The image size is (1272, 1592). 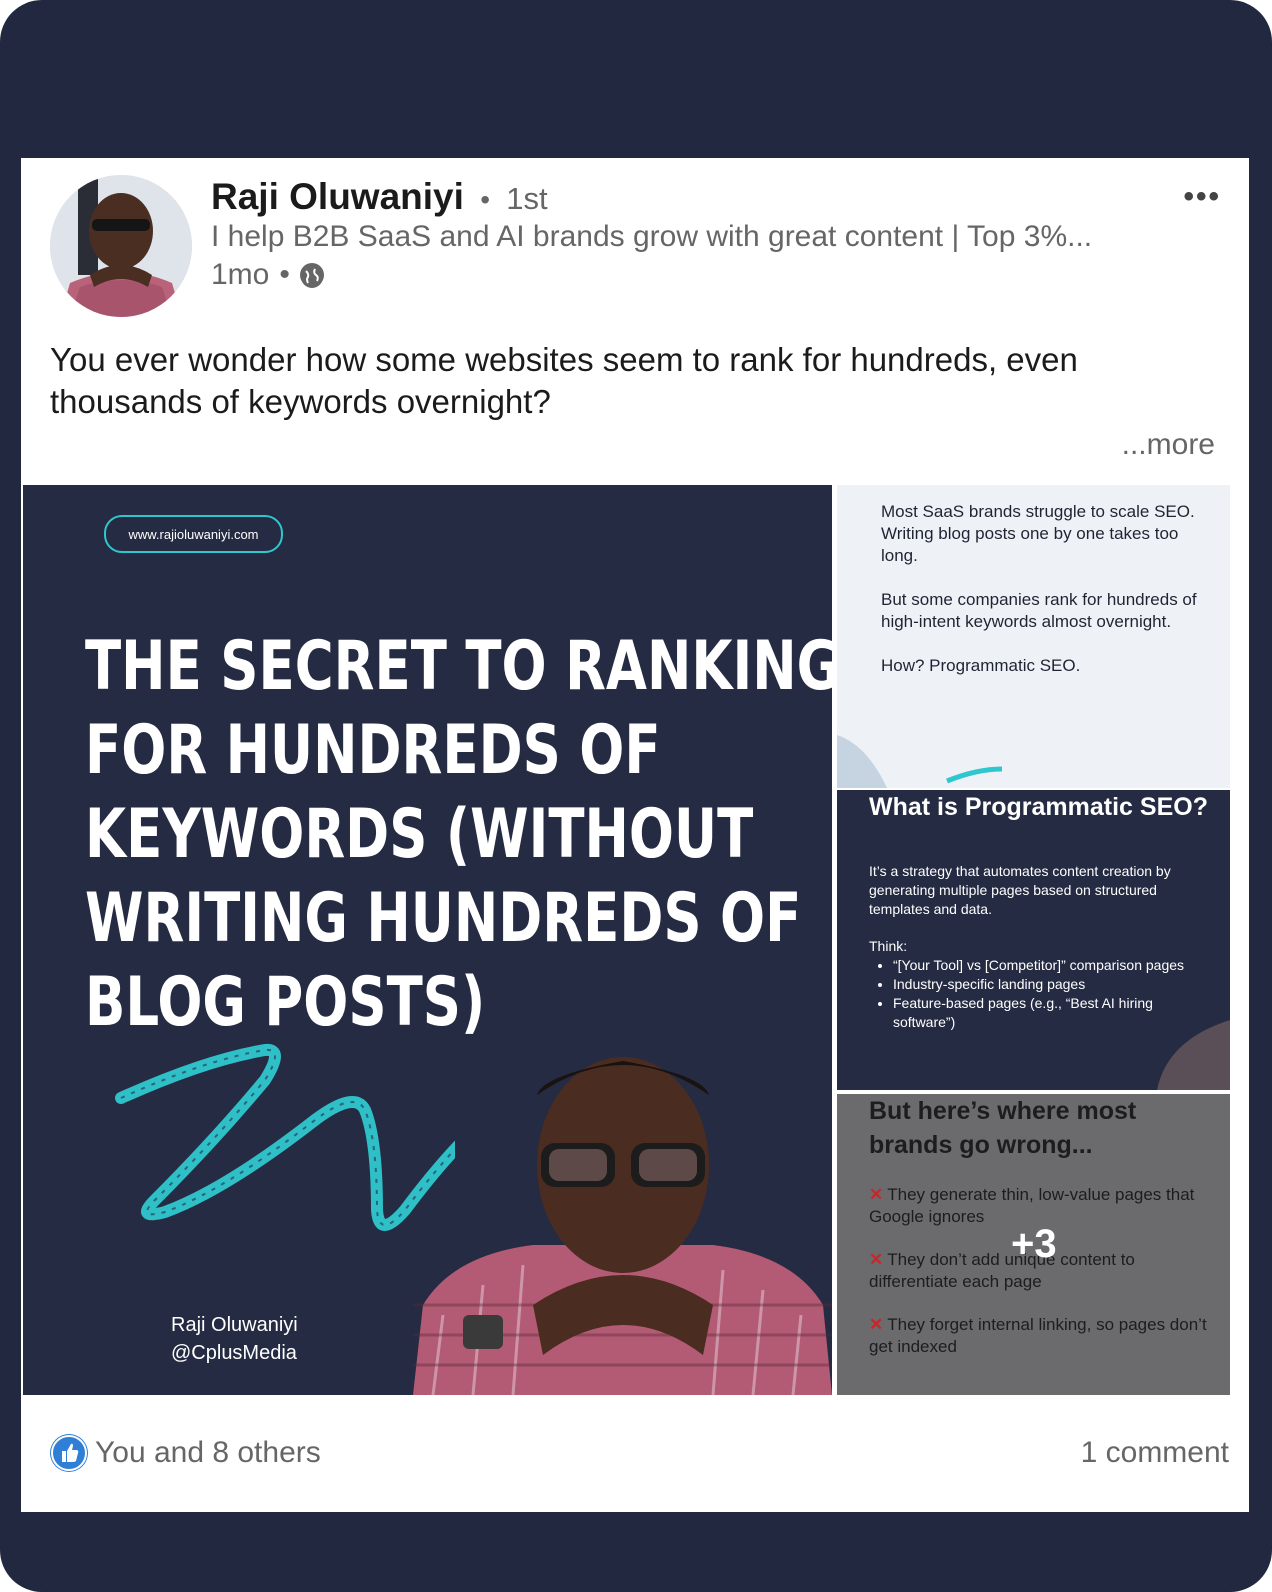 What do you see at coordinates (311, 275) in the screenshot?
I see `globe-icon` at bounding box center [311, 275].